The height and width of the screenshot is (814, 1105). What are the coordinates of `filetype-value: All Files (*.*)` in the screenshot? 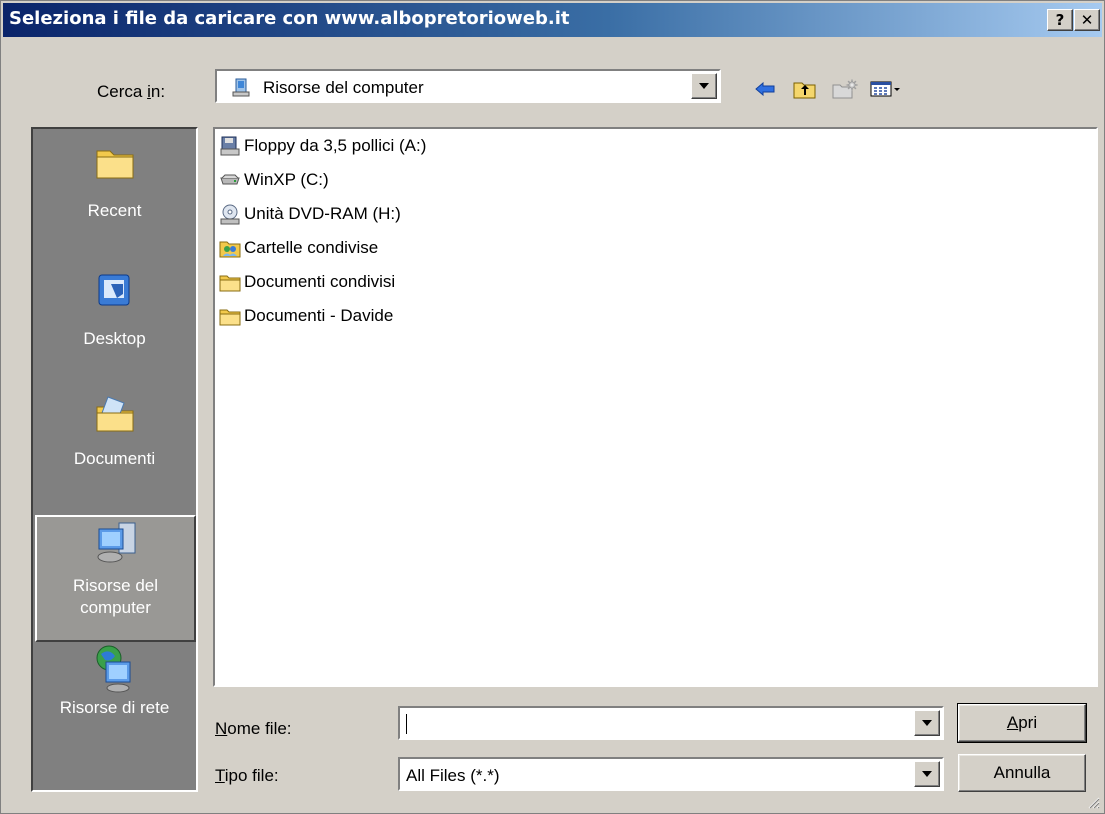 It's located at (453, 775).